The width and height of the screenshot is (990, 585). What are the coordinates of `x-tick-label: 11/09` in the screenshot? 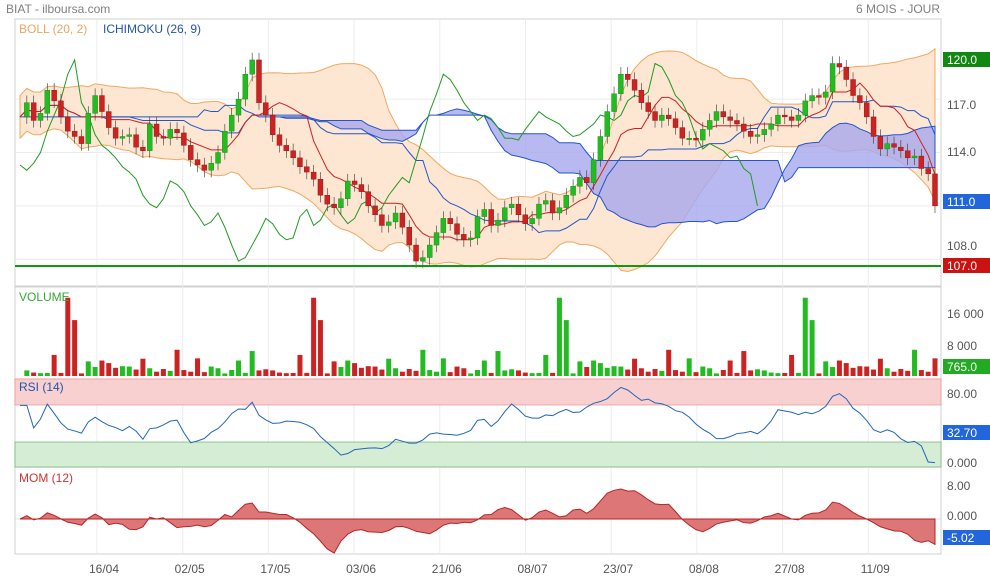 It's located at (875, 569).